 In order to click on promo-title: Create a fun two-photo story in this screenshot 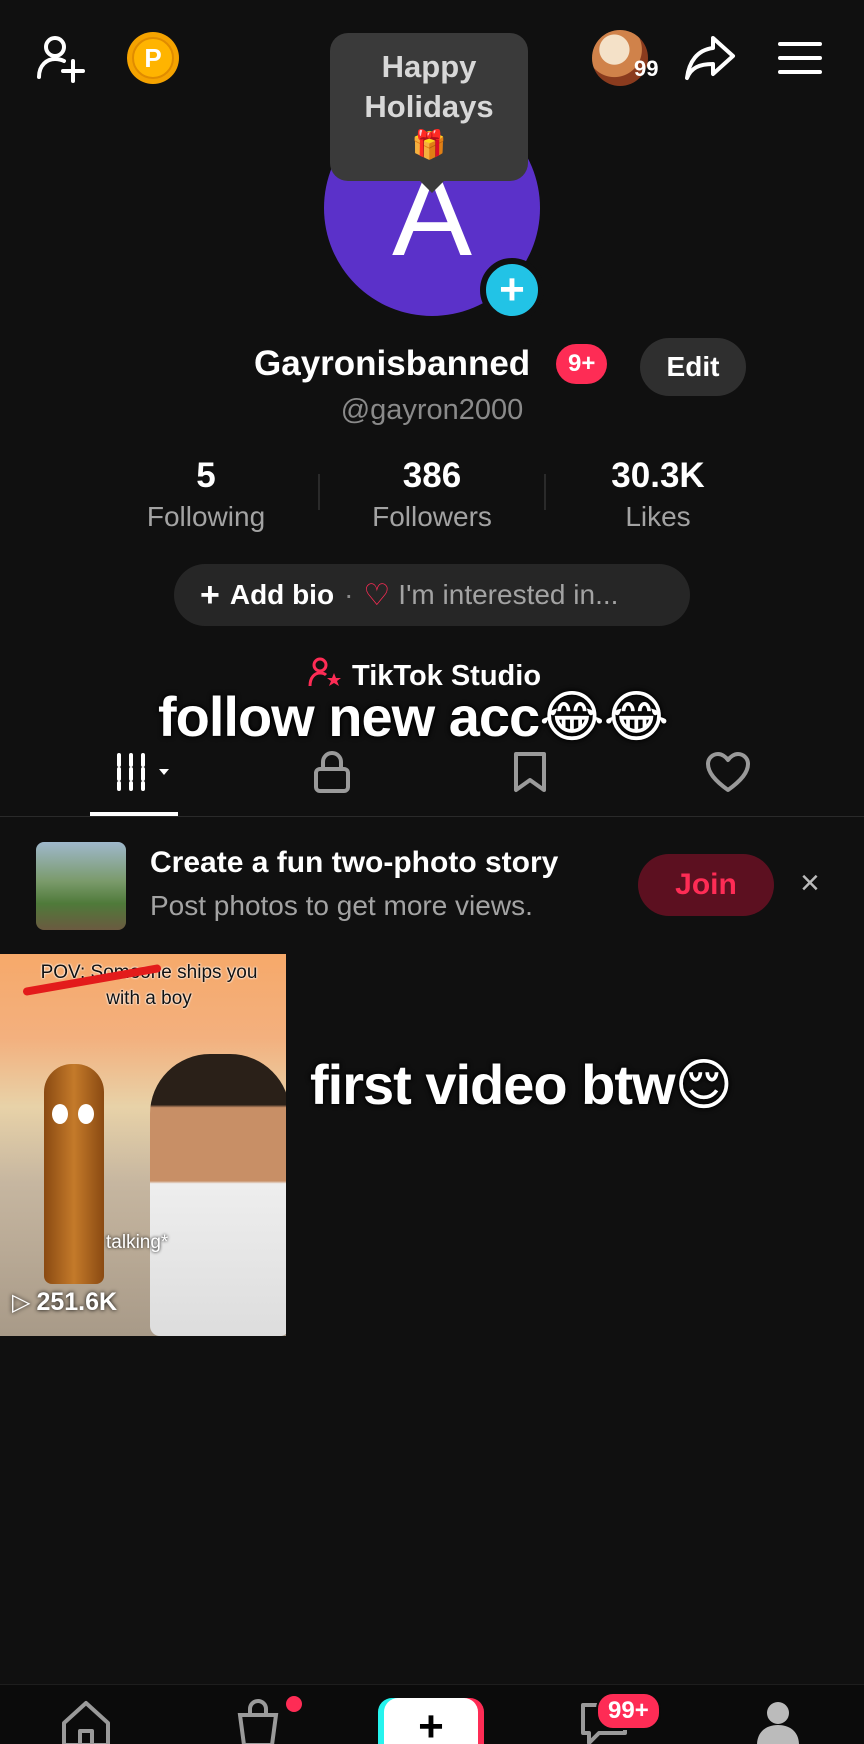, I will do `click(354, 862)`.